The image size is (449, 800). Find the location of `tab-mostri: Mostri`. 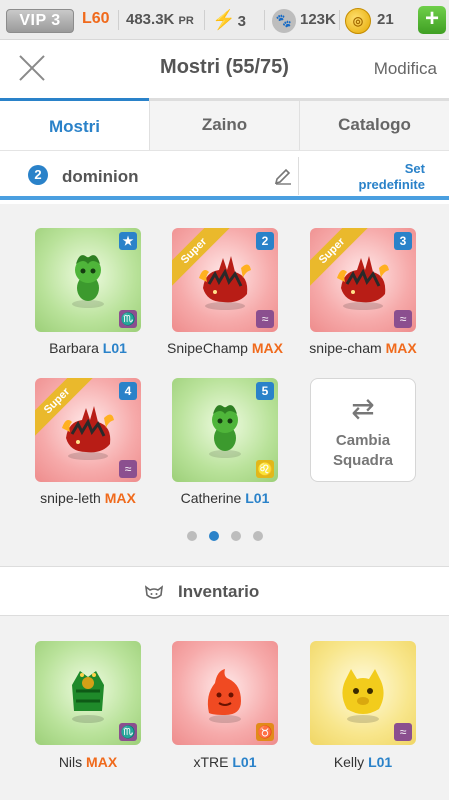

tab-mostri: Mostri is located at coordinates (74, 124).